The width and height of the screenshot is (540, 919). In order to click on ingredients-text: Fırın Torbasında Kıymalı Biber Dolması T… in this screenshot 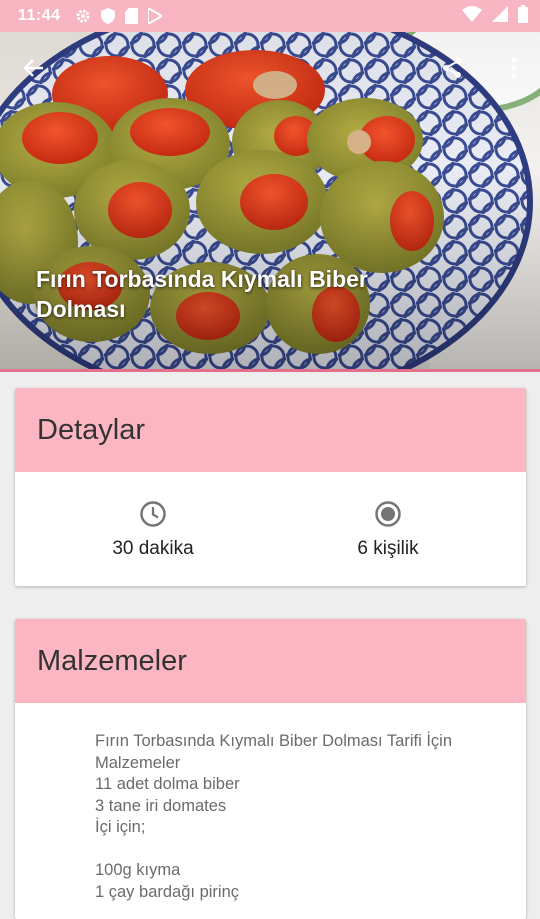, I will do `click(274, 816)`.